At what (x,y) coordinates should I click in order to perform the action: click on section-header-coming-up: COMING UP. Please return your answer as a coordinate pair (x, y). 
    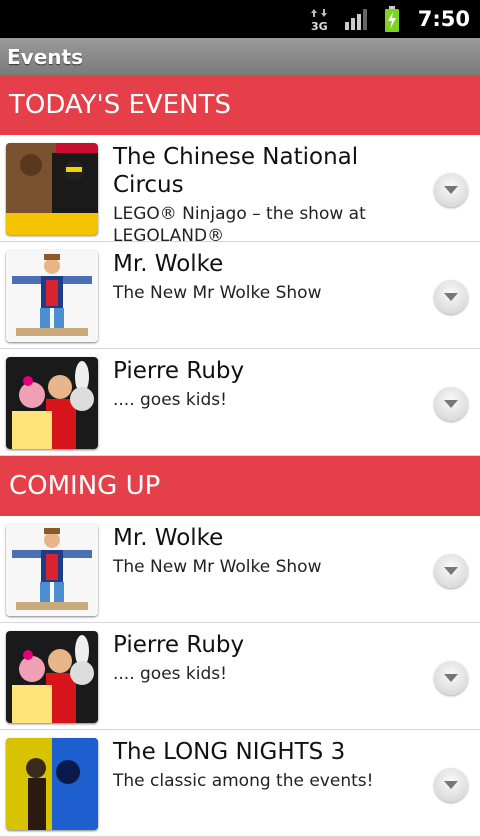
    Looking at the image, I should click on (240, 486).